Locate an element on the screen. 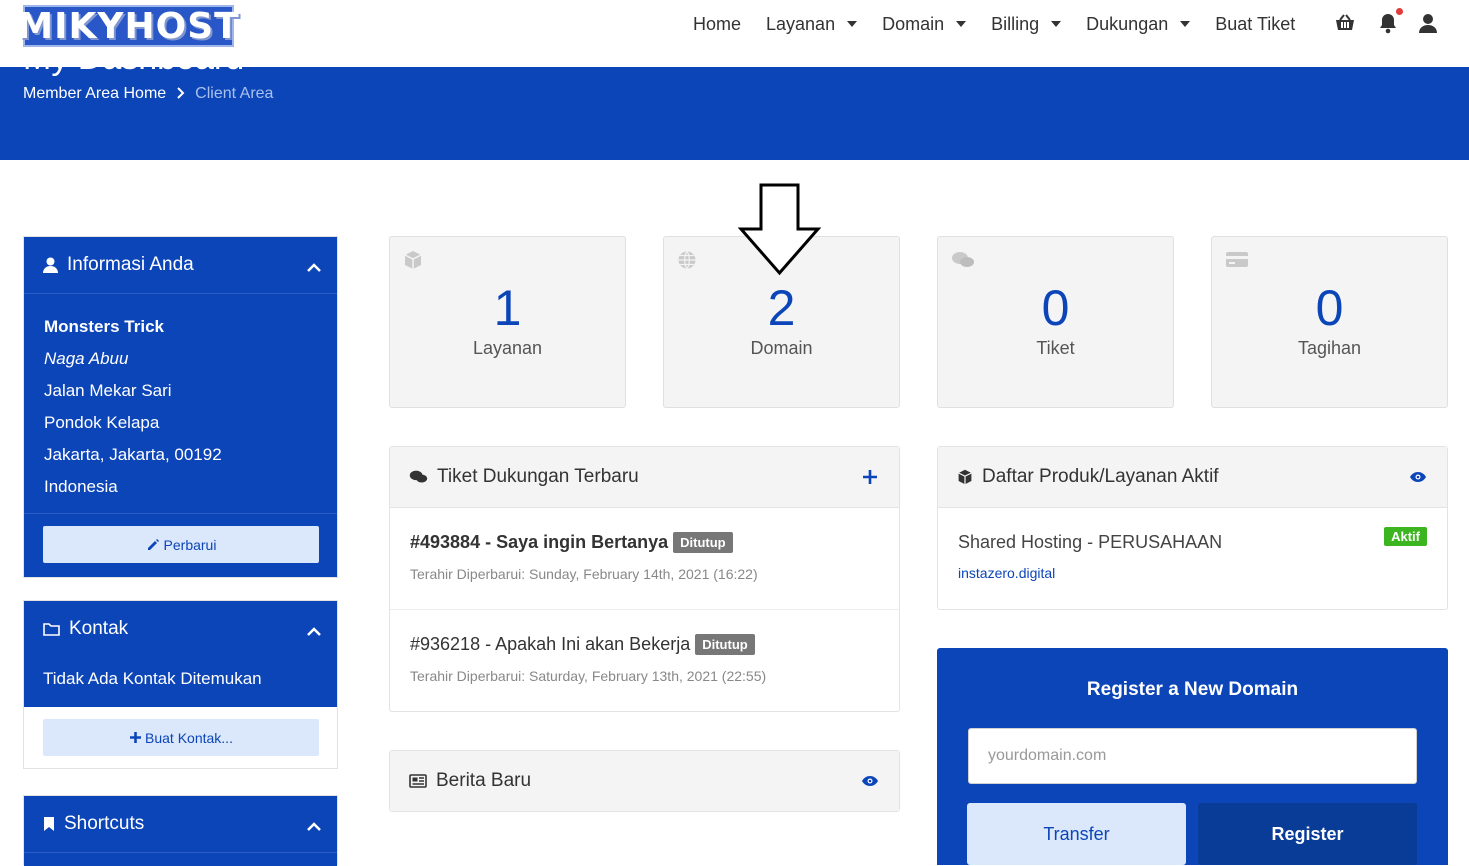 The height and width of the screenshot is (866, 1469). client-name: Monsters Trick is located at coordinates (104, 326).